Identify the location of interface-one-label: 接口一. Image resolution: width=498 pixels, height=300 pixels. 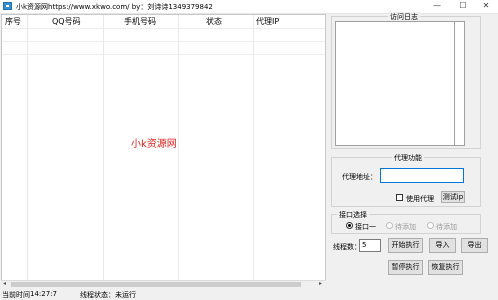
(365, 227).